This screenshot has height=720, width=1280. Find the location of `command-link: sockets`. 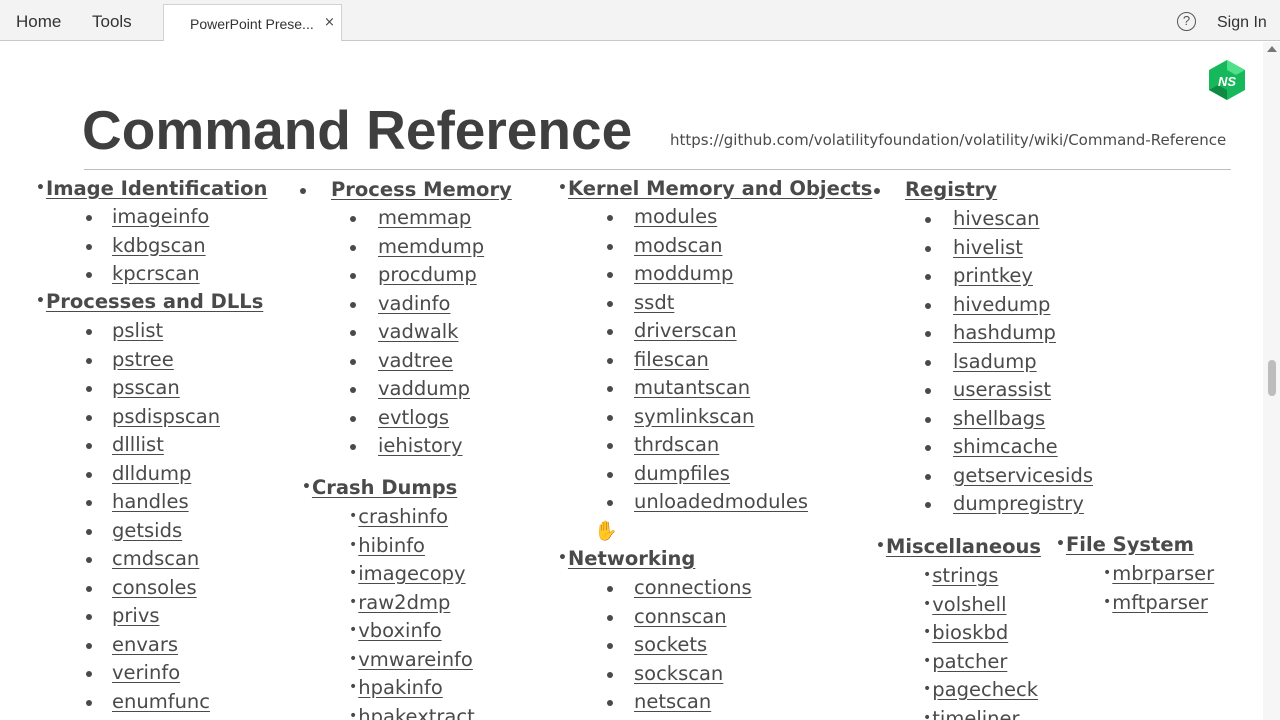

command-link: sockets is located at coordinates (670, 644).